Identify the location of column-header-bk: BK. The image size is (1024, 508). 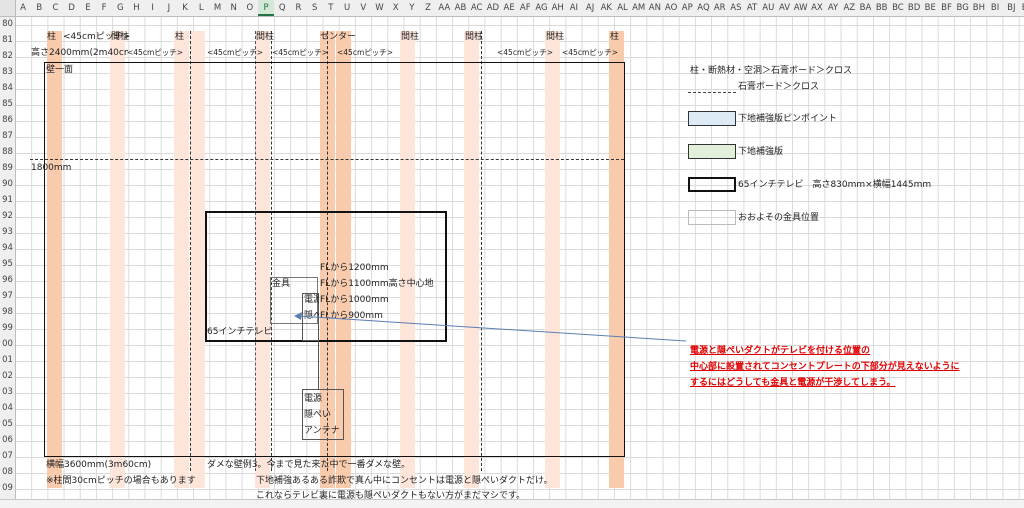
(1021, 8).